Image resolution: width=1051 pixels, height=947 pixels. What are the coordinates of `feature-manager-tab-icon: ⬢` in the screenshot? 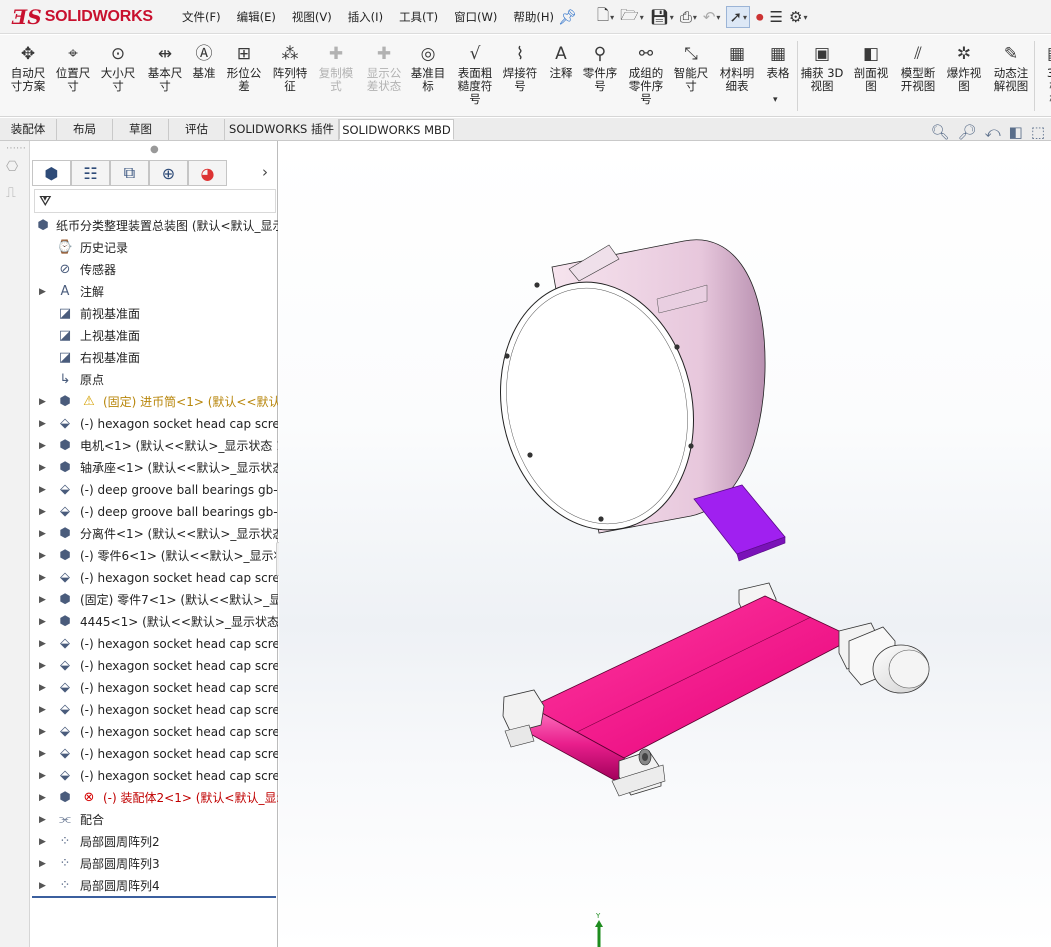 It's located at (51, 173).